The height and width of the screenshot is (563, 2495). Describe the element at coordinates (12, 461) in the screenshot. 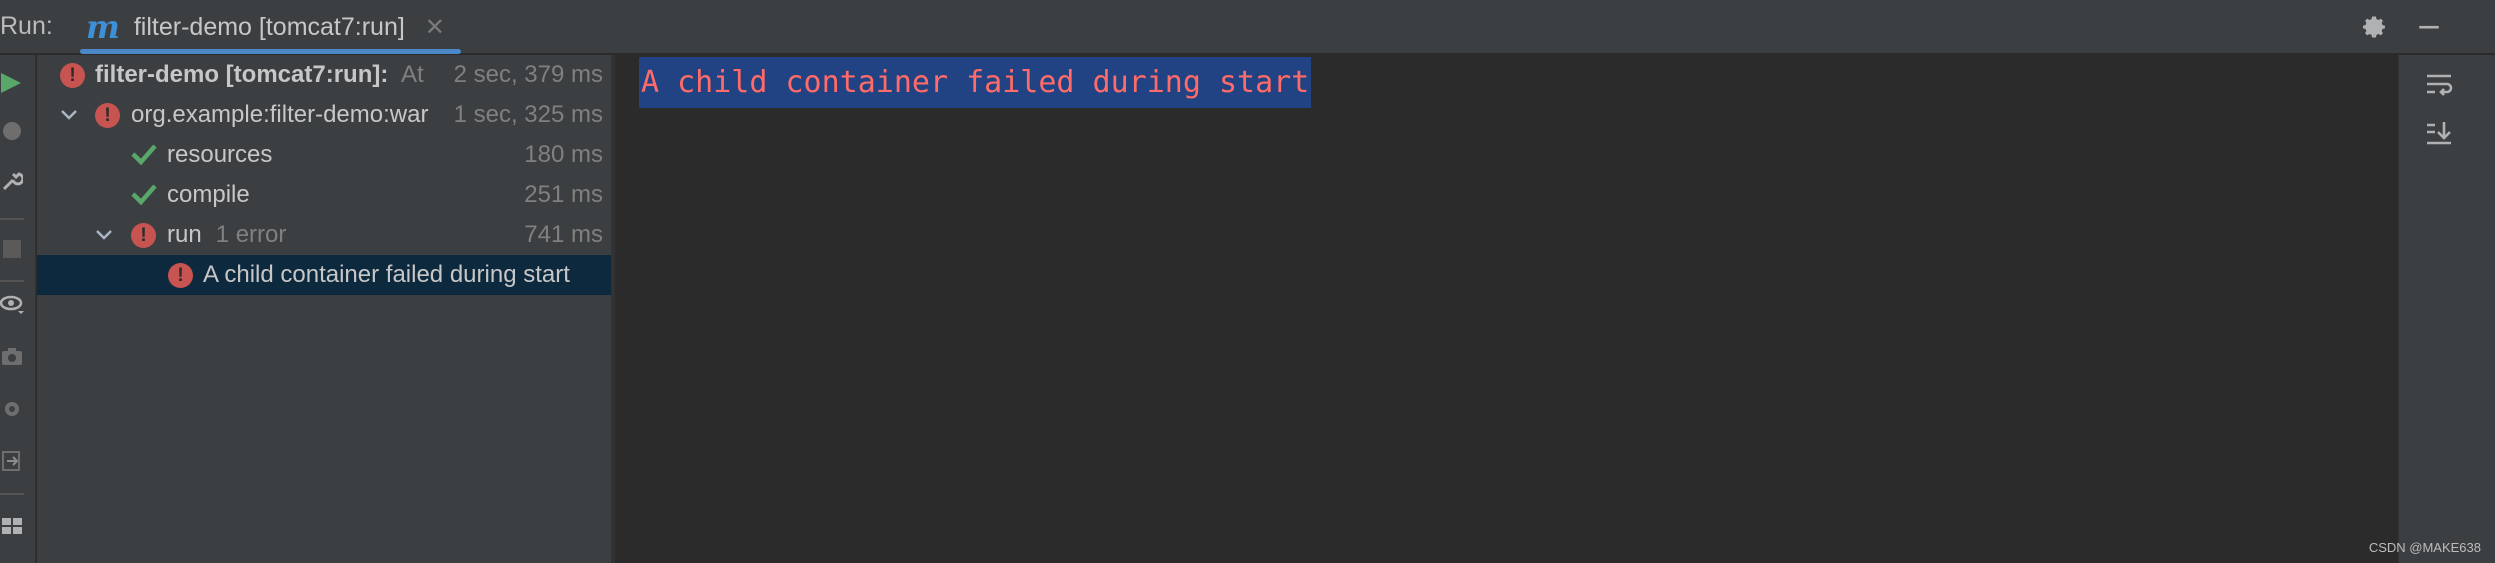

I see `export-icon` at that location.